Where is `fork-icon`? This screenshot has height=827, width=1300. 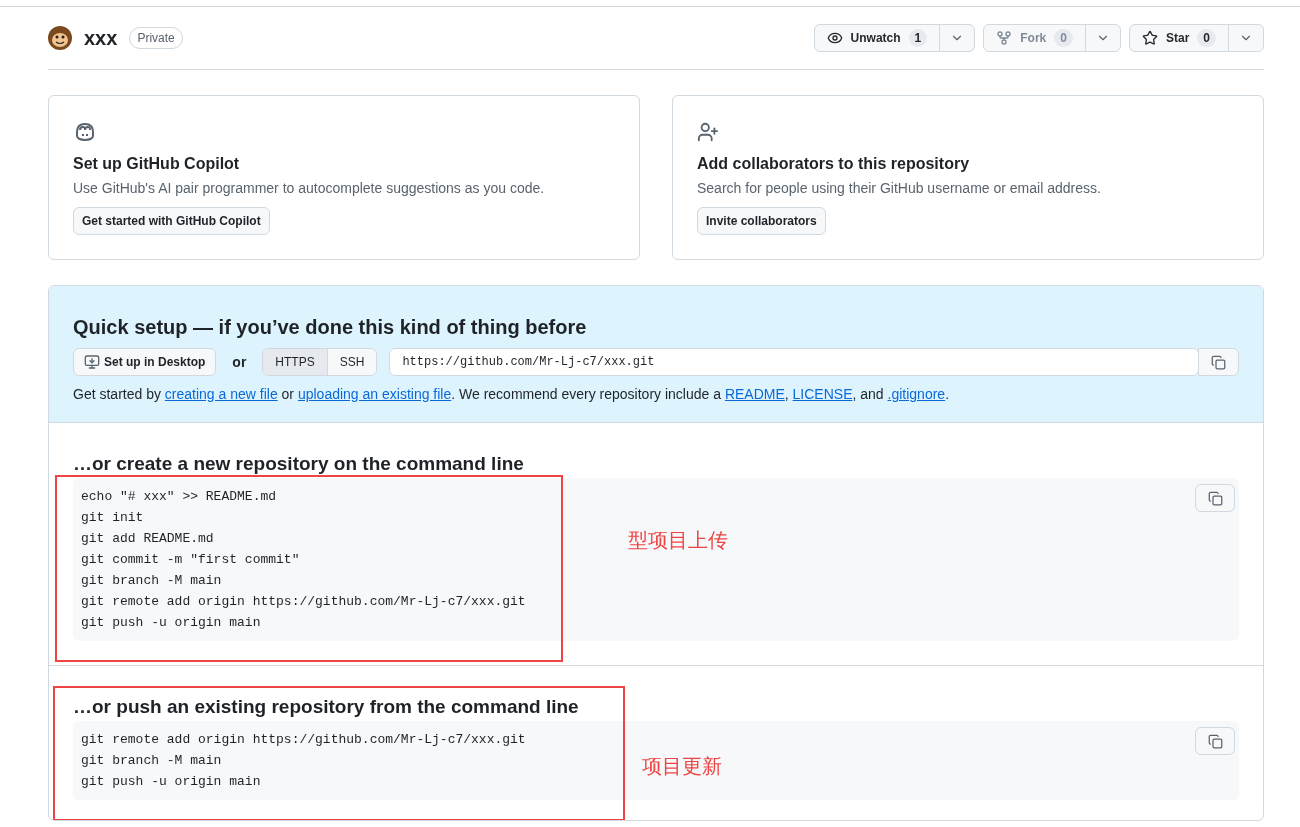 fork-icon is located at coordinates (1004, 38).